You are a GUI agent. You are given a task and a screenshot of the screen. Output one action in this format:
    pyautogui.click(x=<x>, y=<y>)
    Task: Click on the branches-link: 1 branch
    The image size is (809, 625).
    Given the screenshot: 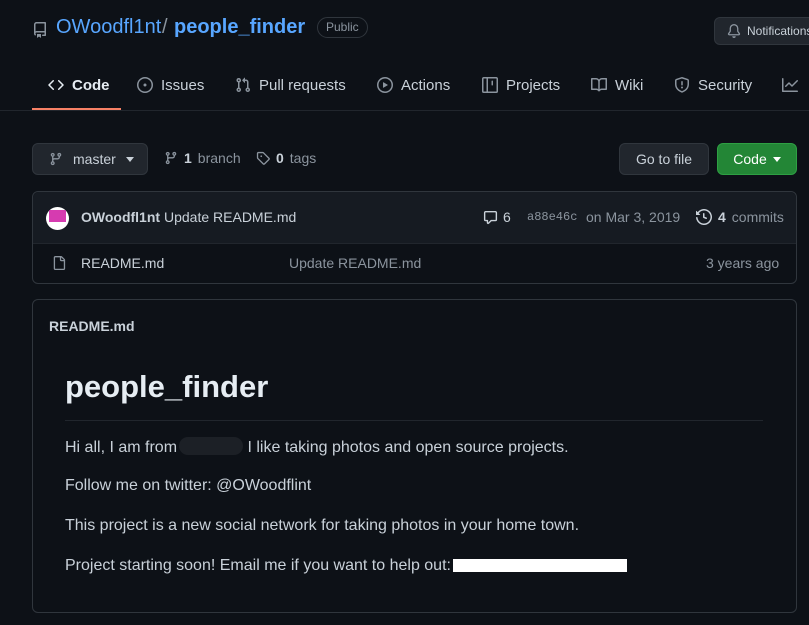 What is the action you would take?
    pyautogui.click(x=202, y=158)
    